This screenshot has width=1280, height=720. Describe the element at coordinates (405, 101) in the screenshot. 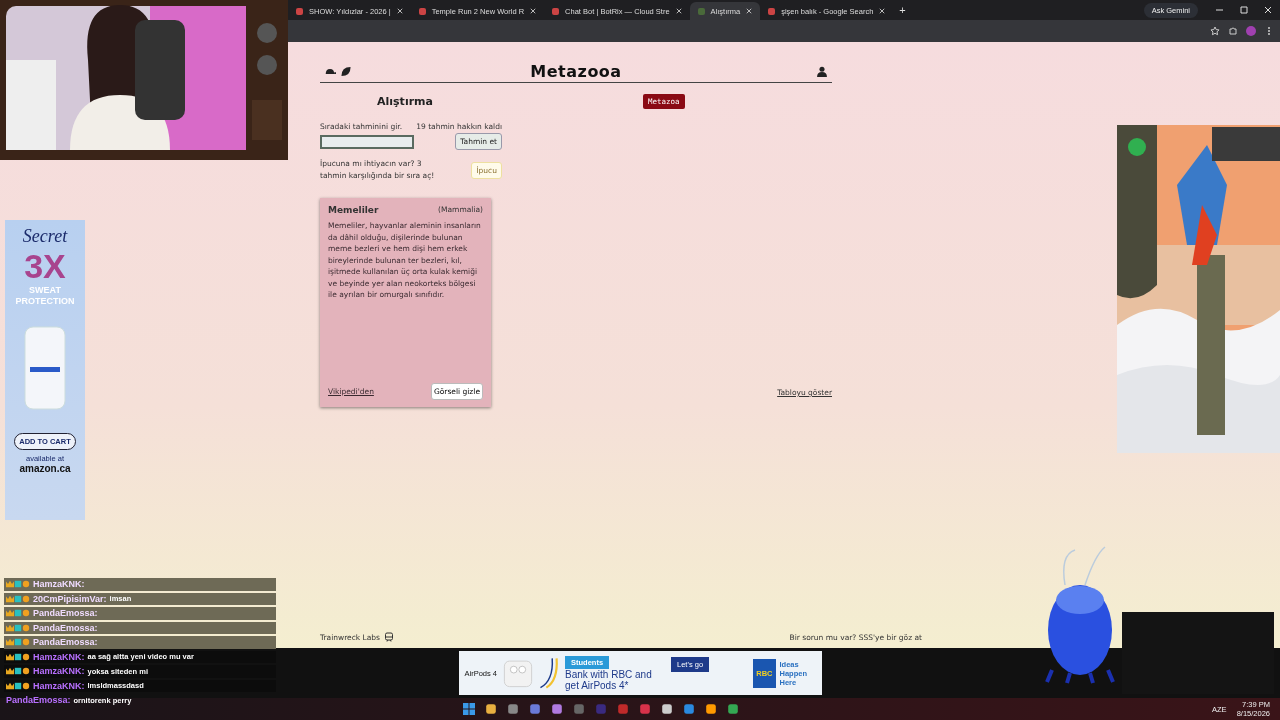

I see `mode-title: Alıştırma` at that location.